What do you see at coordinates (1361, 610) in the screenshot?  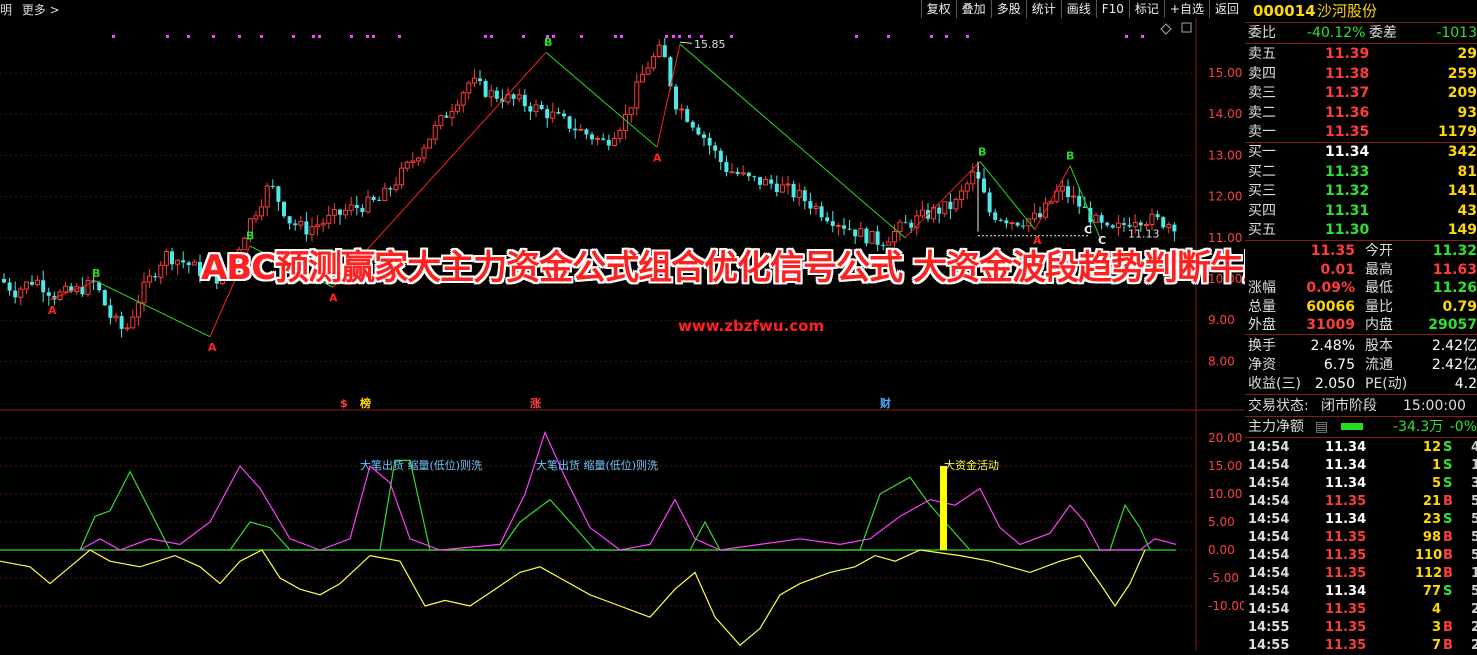 I see `trade-tick-row: 14:54 11.35 4 2` at bounding box center [1361, 610].